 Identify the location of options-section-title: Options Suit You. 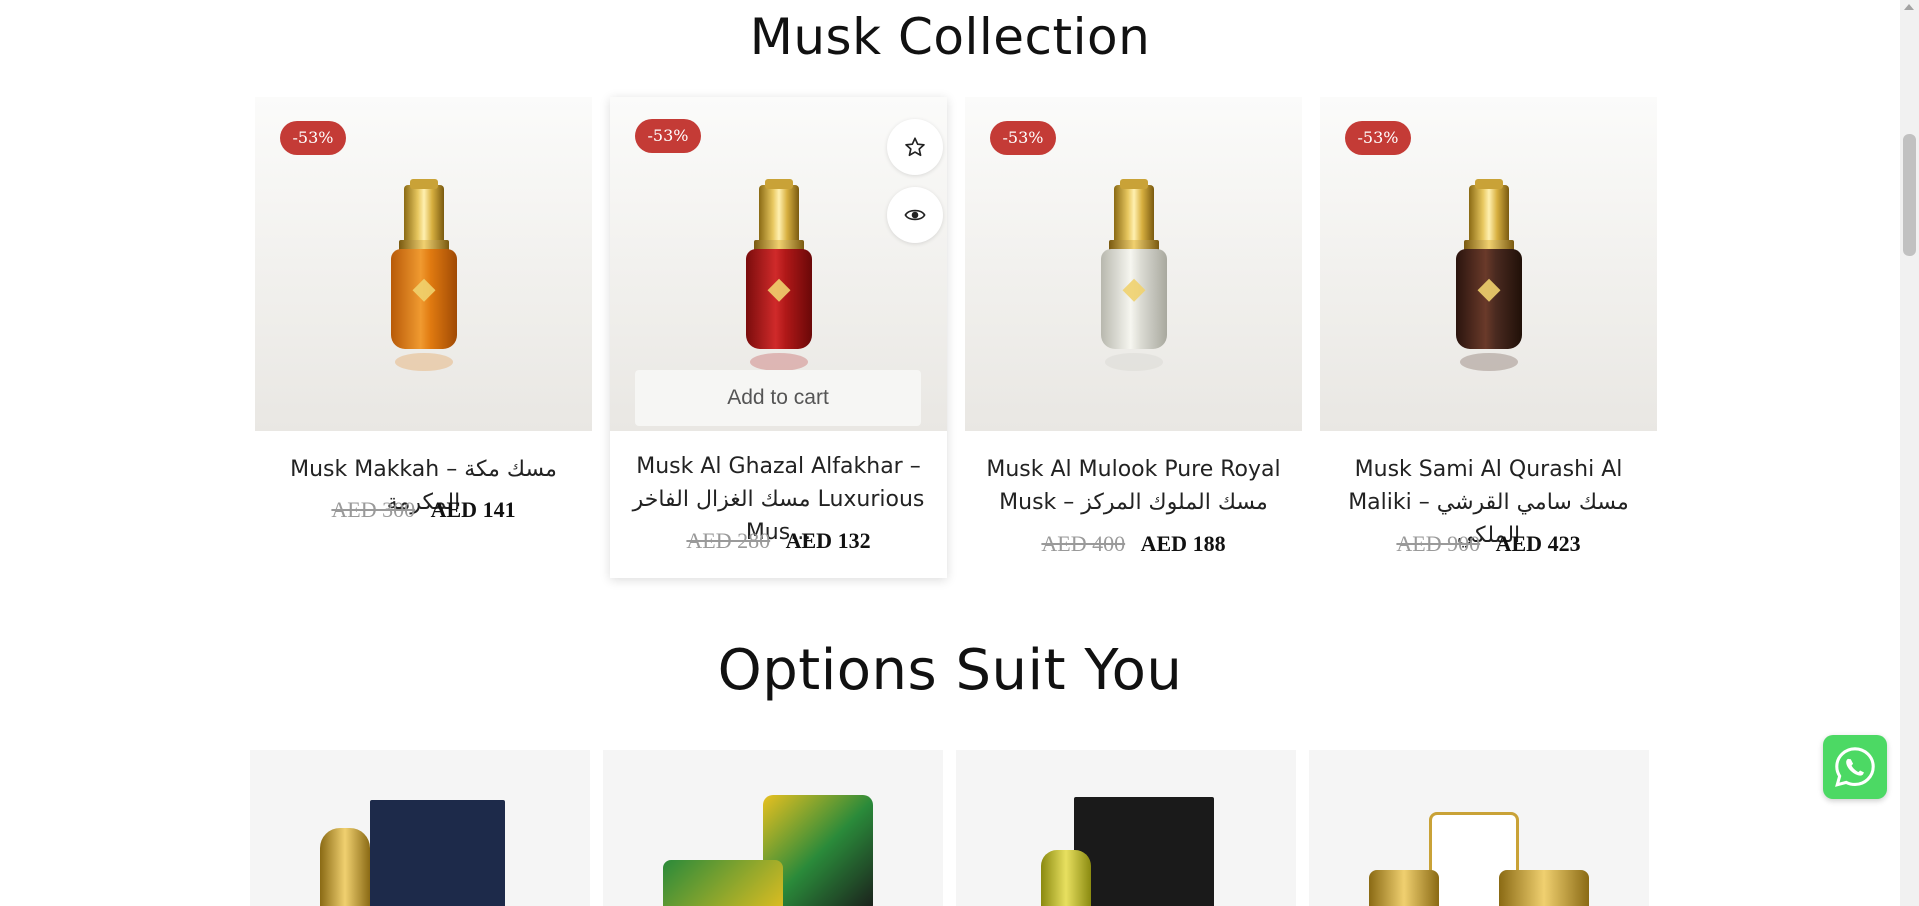
(950, 670).